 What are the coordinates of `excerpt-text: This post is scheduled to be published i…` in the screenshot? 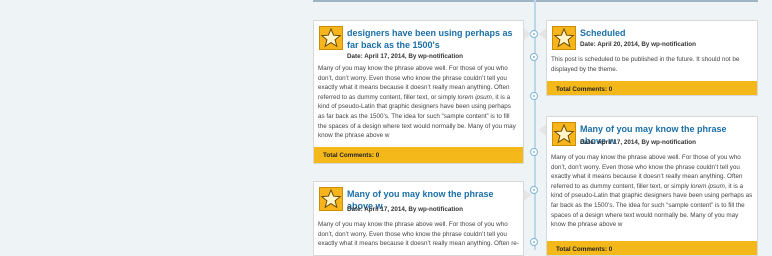 It's located at (645, 64).